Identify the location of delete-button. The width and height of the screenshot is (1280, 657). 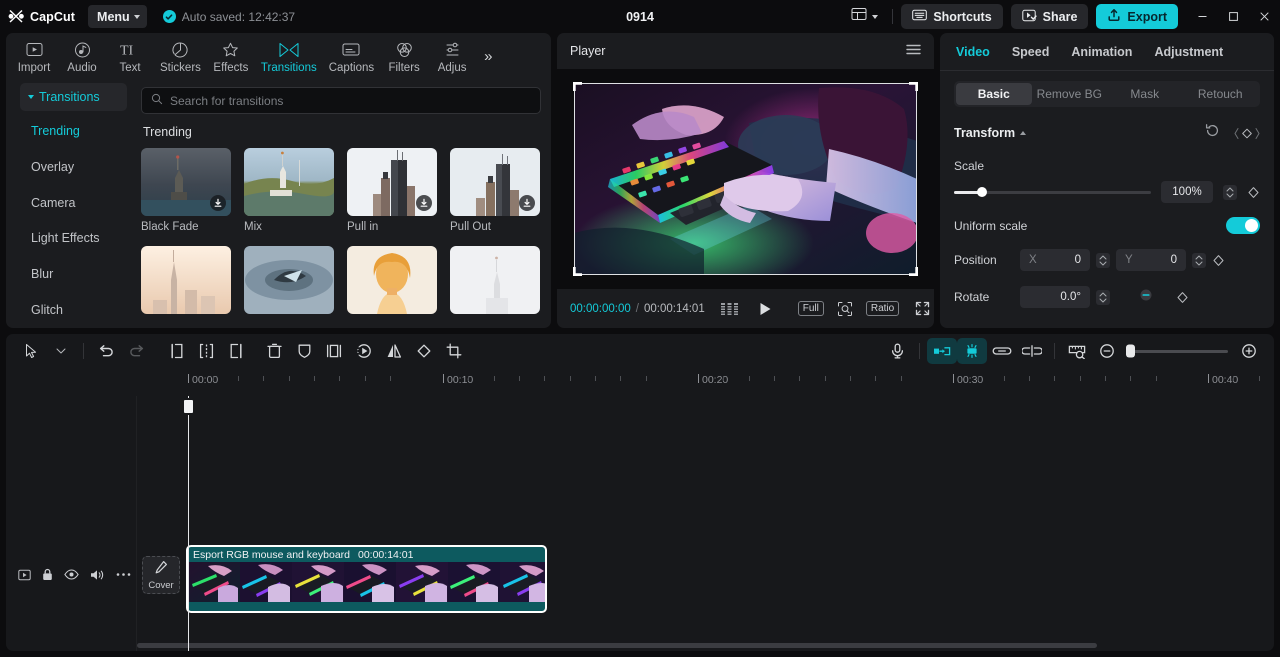
(274, 351).